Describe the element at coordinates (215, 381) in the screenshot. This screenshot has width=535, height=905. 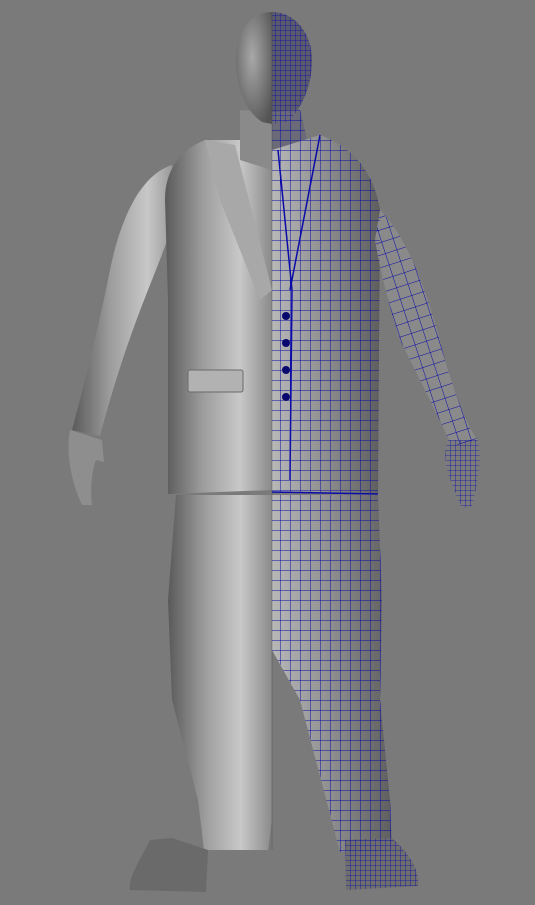
I see `pocket-flap` at that location.